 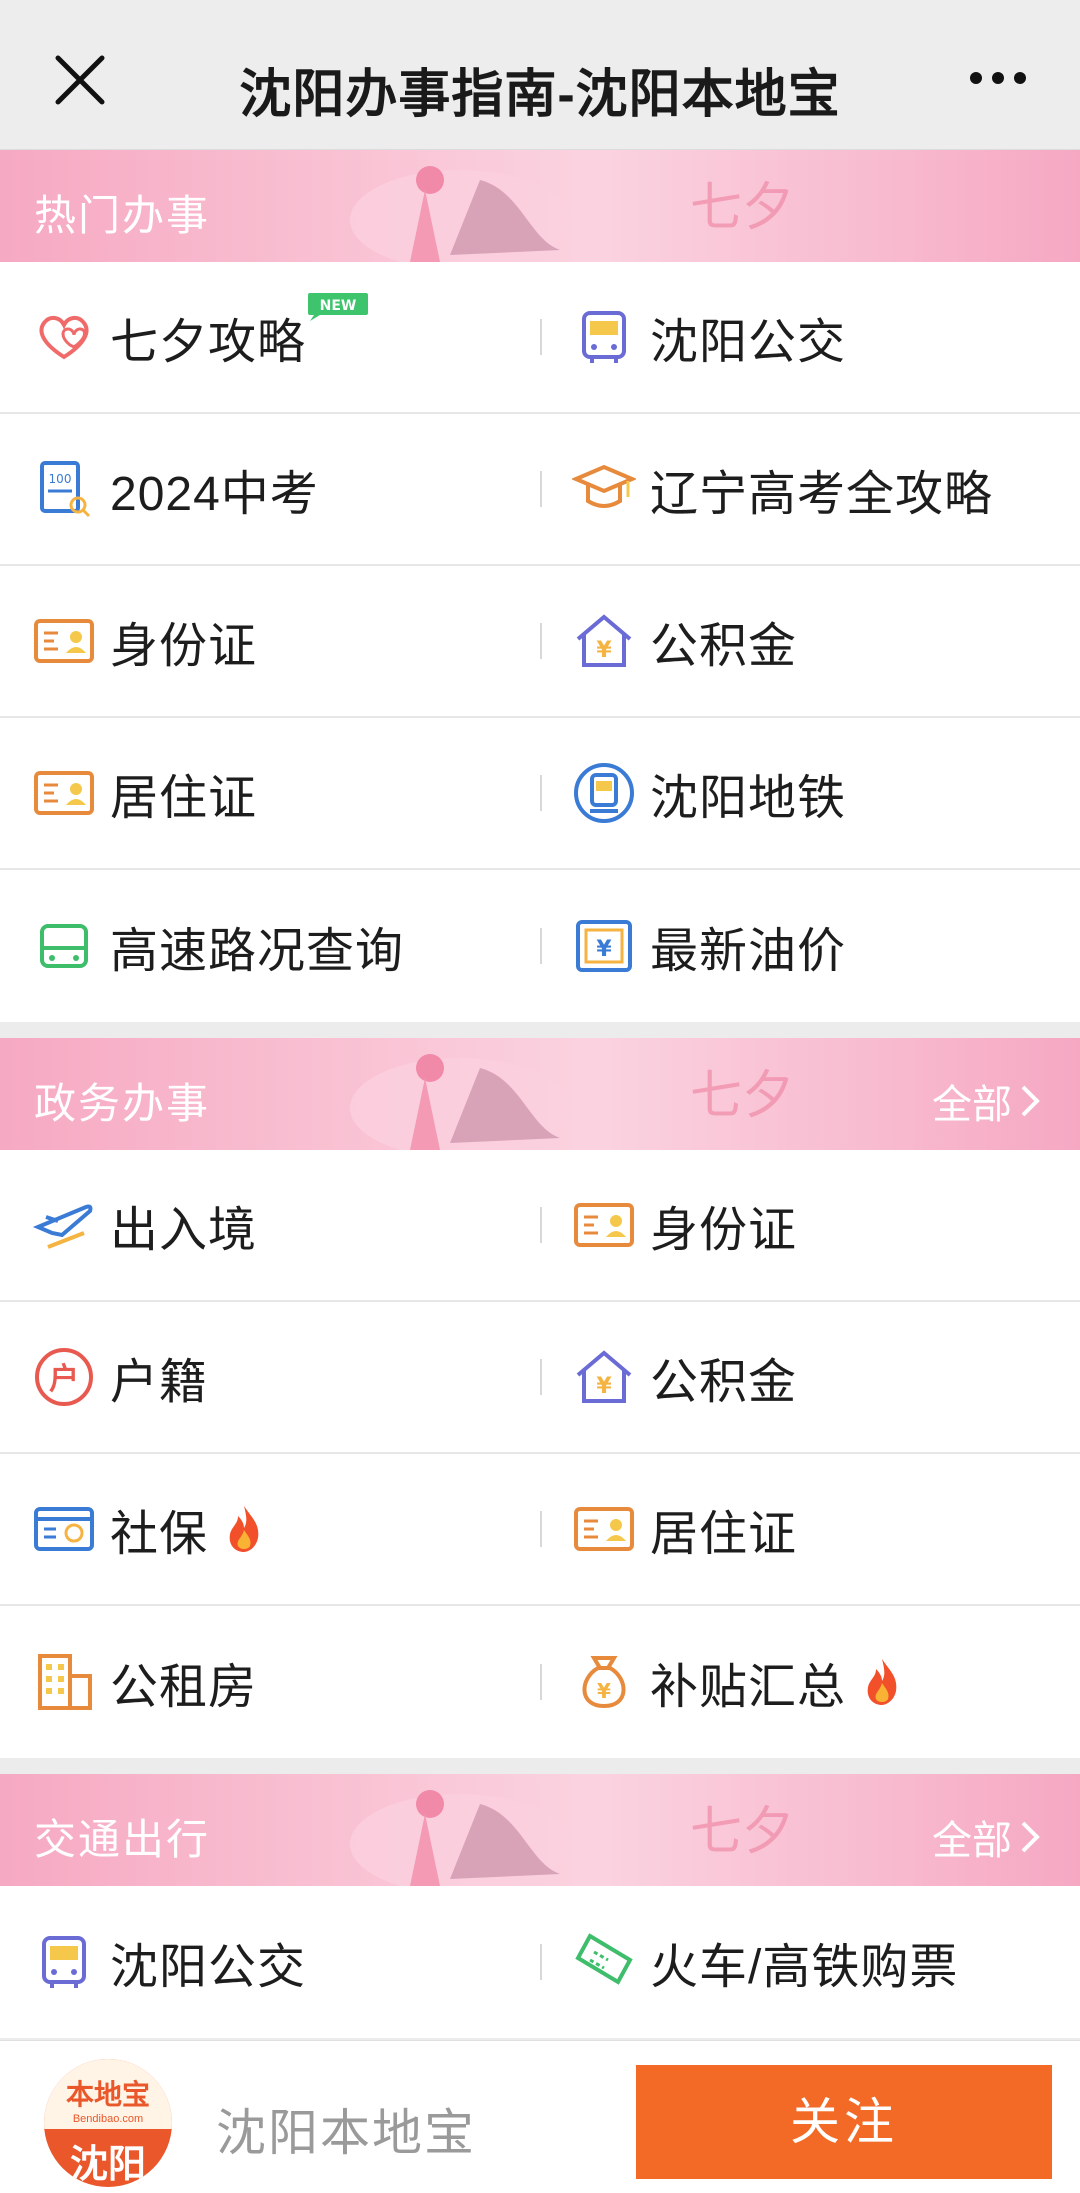 I want to click on service-label: 火车/高铁购票, so click(x=804, y=1967).